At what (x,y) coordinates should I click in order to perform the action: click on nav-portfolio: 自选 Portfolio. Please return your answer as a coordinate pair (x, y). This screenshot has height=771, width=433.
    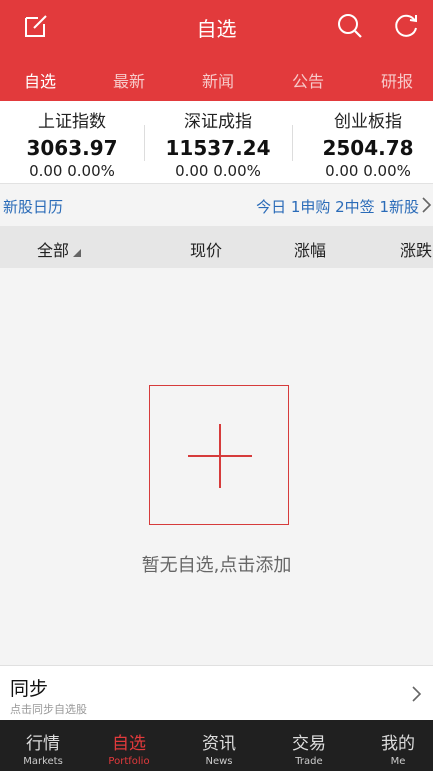
    Looking at the image, I should click on (129, 745).